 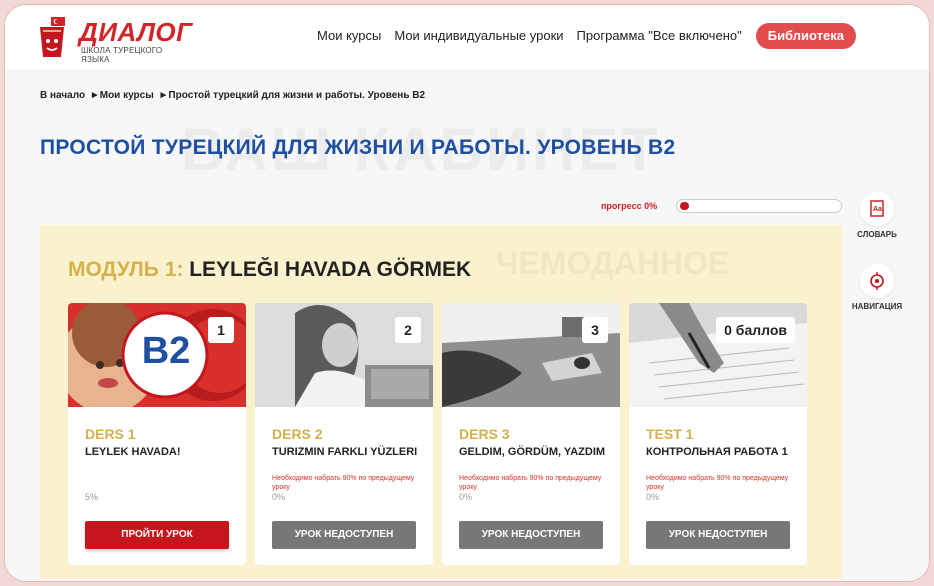 What do you see at coordinates (759, 206) in the screenshot?
I see `progress-bar` at bounding box center [759, 206].